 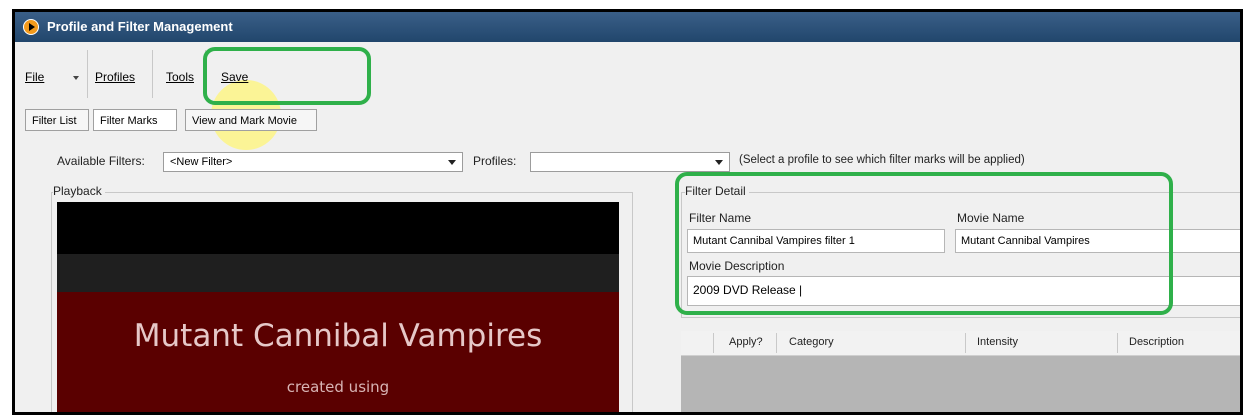 I want to click on annotation-box-filter-detail, so click(x=924, y=243).